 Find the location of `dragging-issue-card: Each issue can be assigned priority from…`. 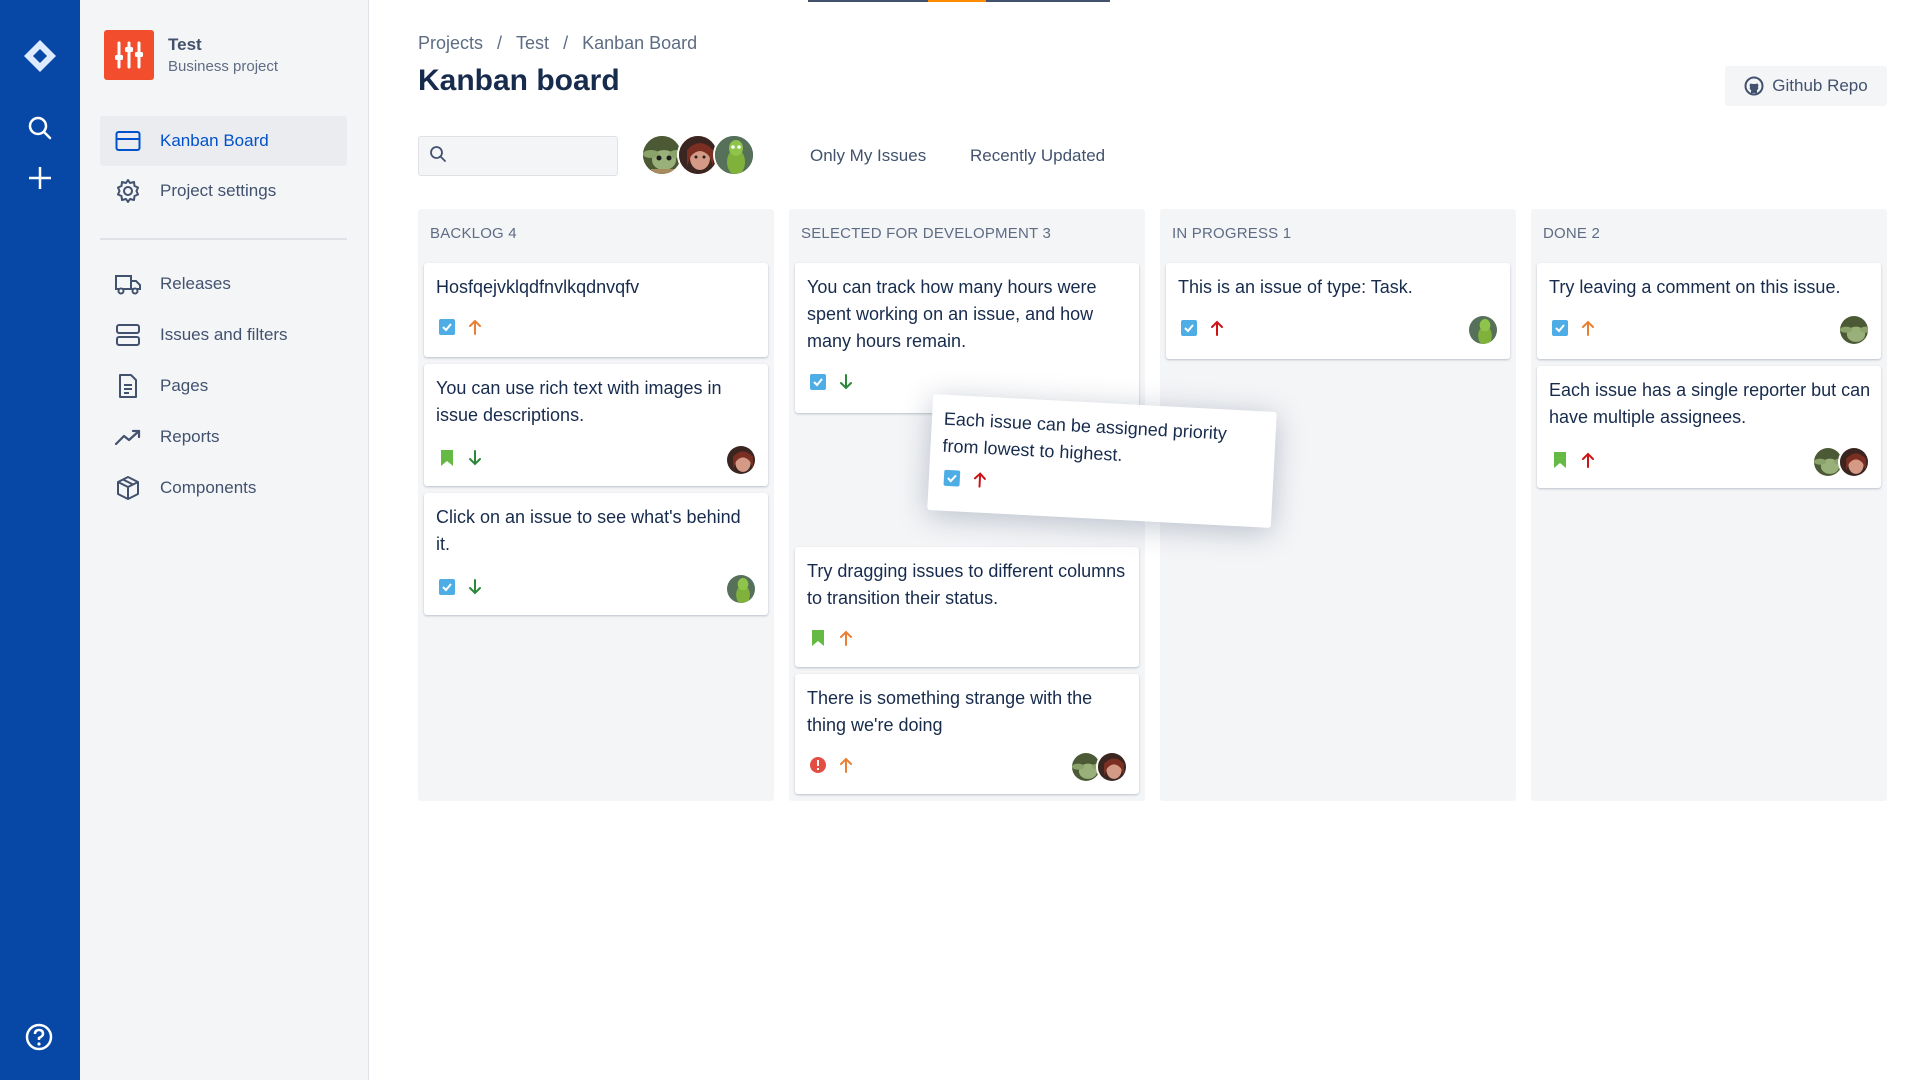

dragging-issue-card: Each issue can be assigned priority from… is located at coordinates (1102, 461).